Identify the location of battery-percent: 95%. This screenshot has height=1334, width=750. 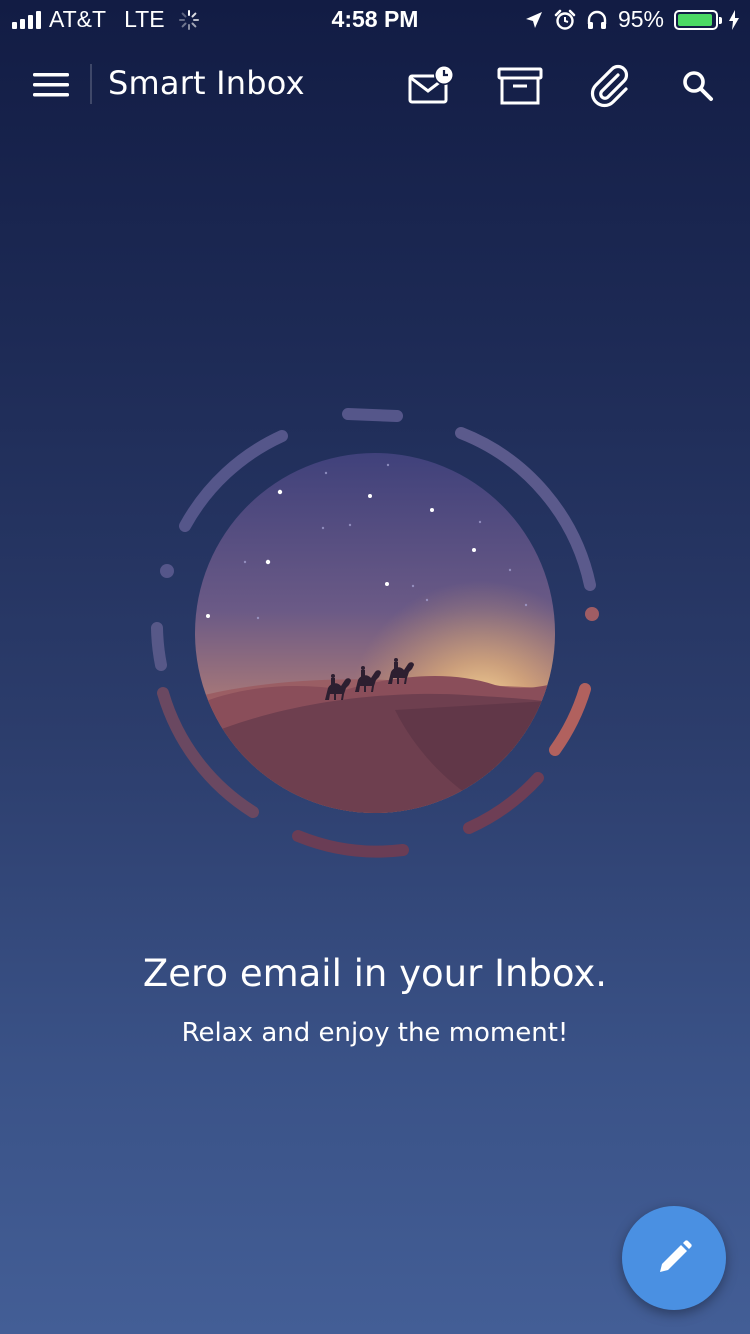
(640, 19).